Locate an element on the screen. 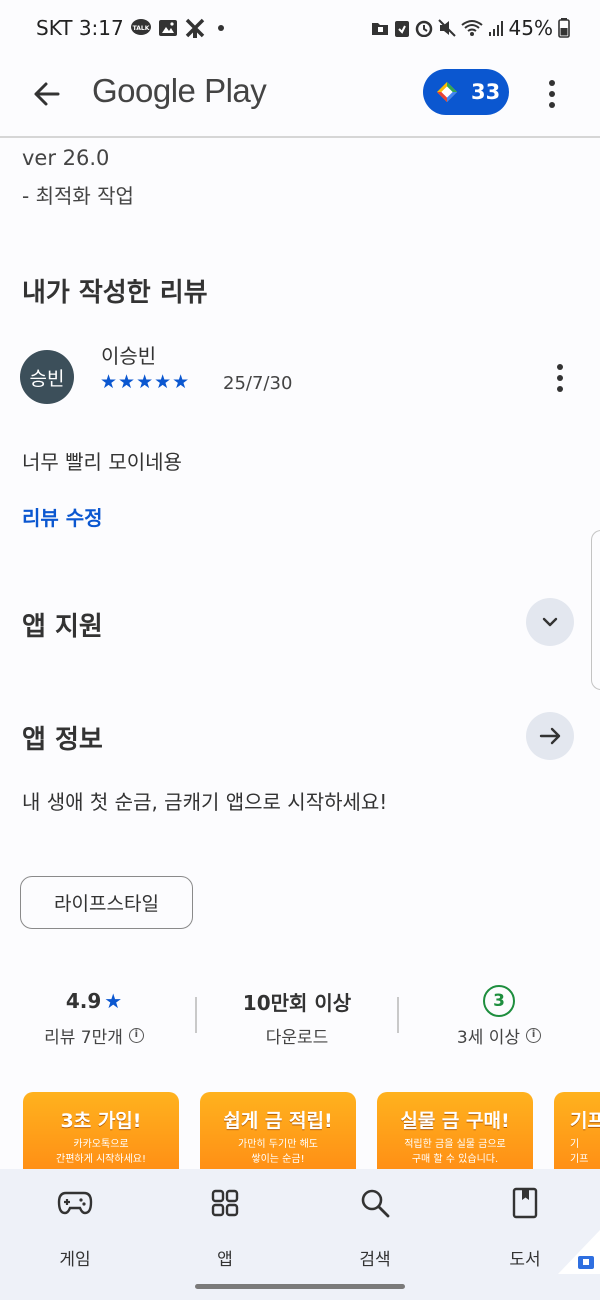 This screenshot has width=600, height=1300. talk-icon: TALK is located at coordinates (140, 27).